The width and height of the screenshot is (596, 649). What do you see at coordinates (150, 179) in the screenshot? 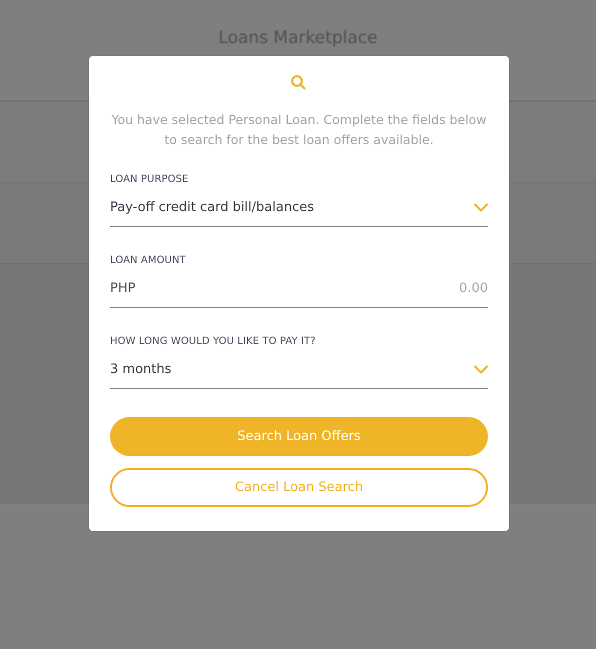
I see `field-label: LOAN PURPOSE` at bounding box center [150, 179].